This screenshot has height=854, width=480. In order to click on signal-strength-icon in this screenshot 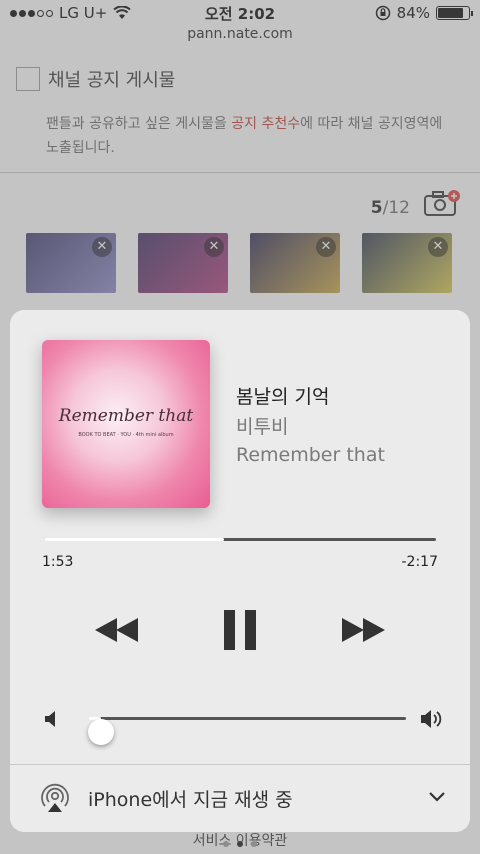, I will do `click(31, 13)`.